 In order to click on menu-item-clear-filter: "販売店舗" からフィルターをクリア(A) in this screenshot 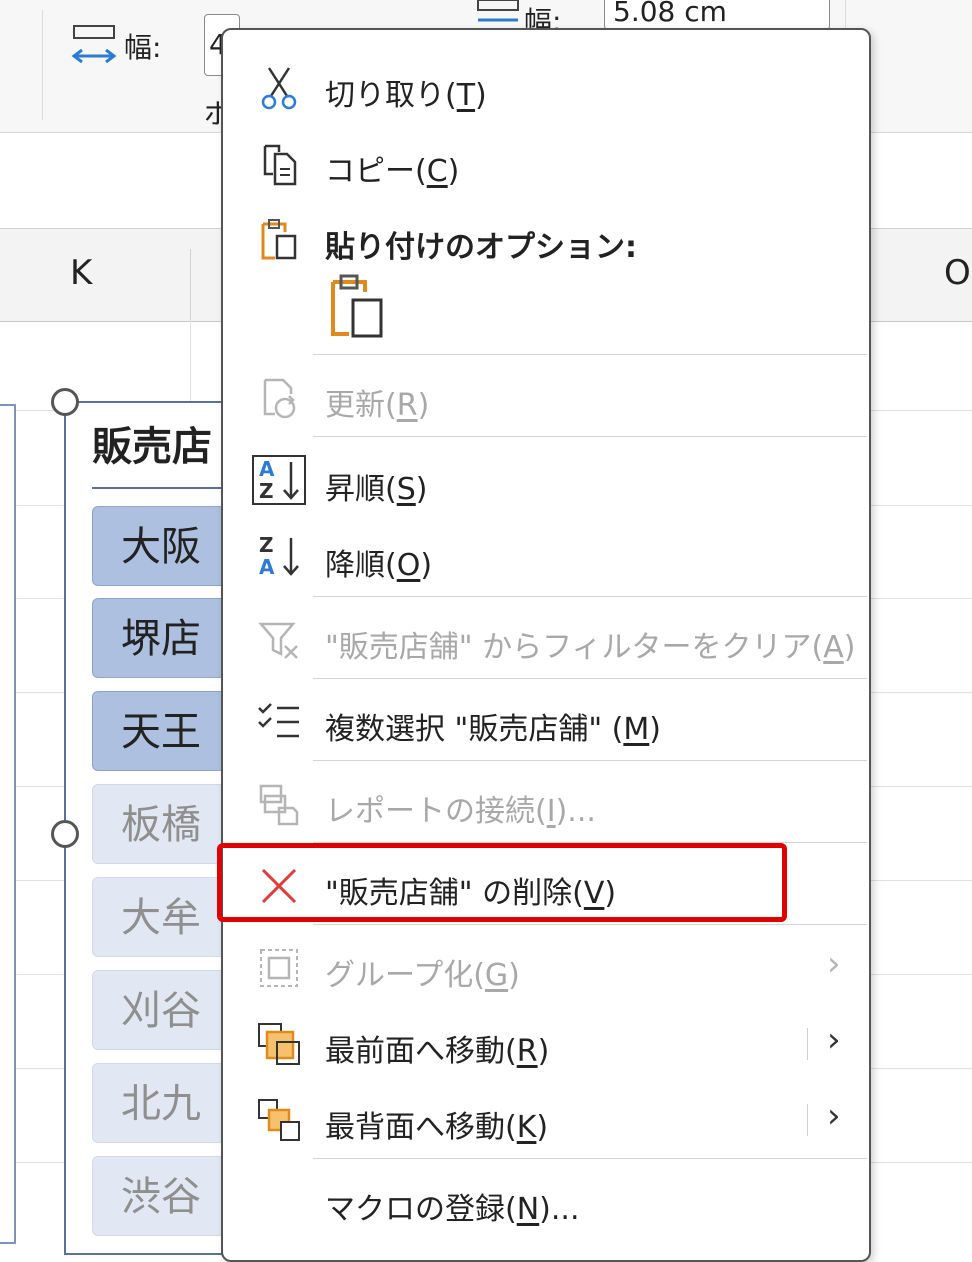, I will do `click(546, 640)`.